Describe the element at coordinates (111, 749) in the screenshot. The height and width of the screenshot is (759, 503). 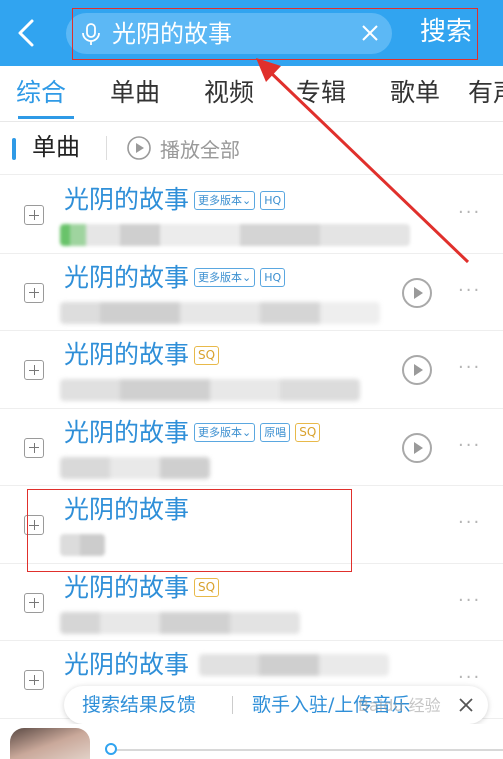
I see `progress-knob` at that location.